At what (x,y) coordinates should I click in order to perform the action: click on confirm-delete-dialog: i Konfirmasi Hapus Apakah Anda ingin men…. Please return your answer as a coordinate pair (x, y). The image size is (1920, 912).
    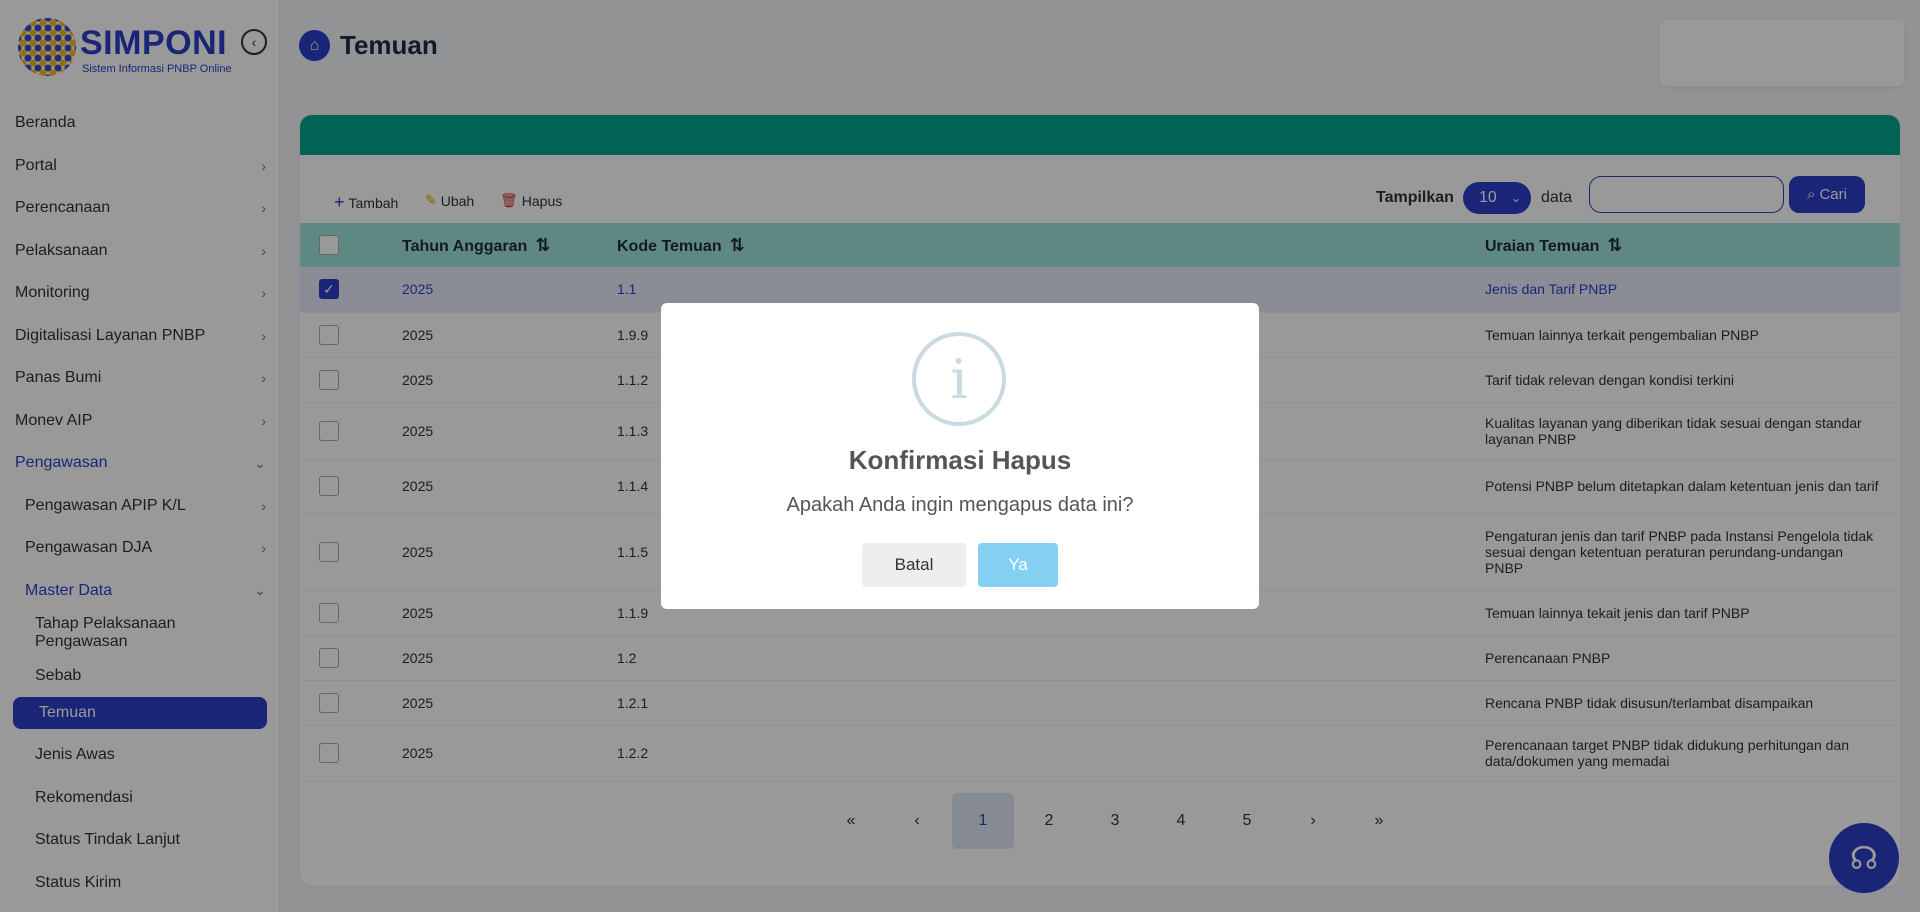
    Looking at the image, I should click on (960, 456).